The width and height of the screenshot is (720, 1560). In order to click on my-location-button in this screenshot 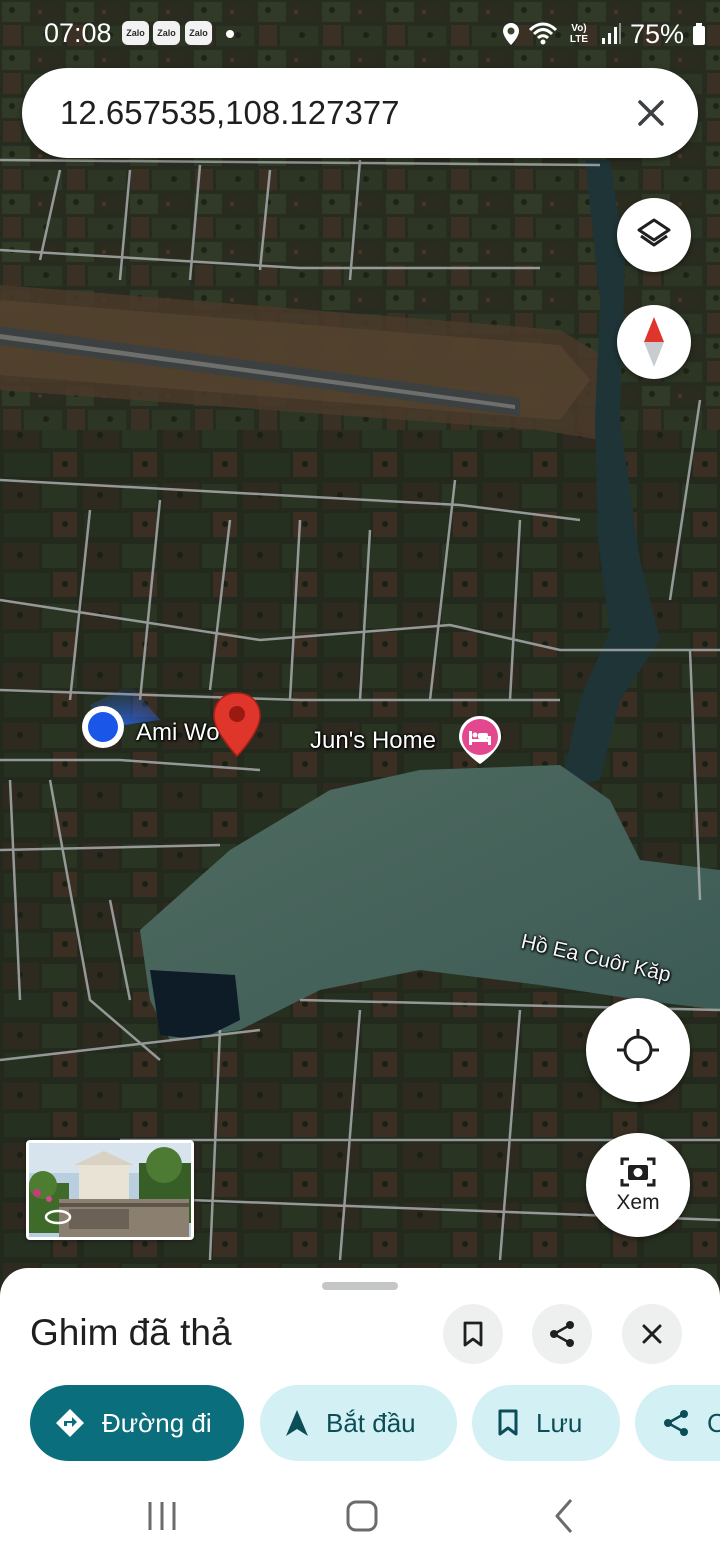, I will do `click(638, 1050)`.